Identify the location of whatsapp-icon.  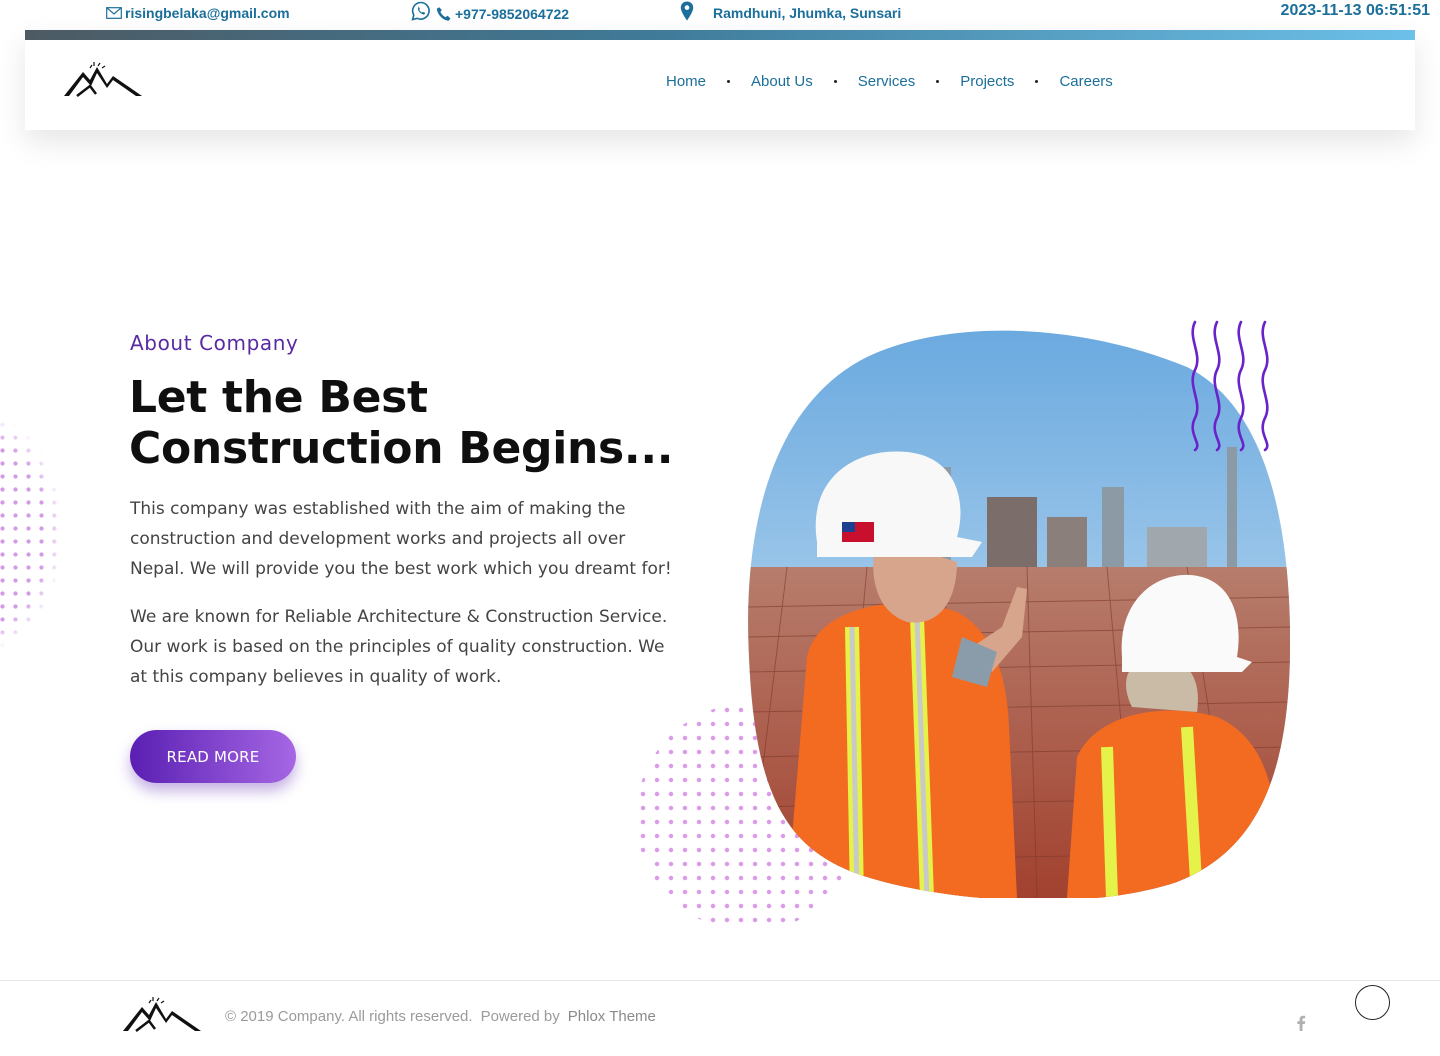
(420, 11).